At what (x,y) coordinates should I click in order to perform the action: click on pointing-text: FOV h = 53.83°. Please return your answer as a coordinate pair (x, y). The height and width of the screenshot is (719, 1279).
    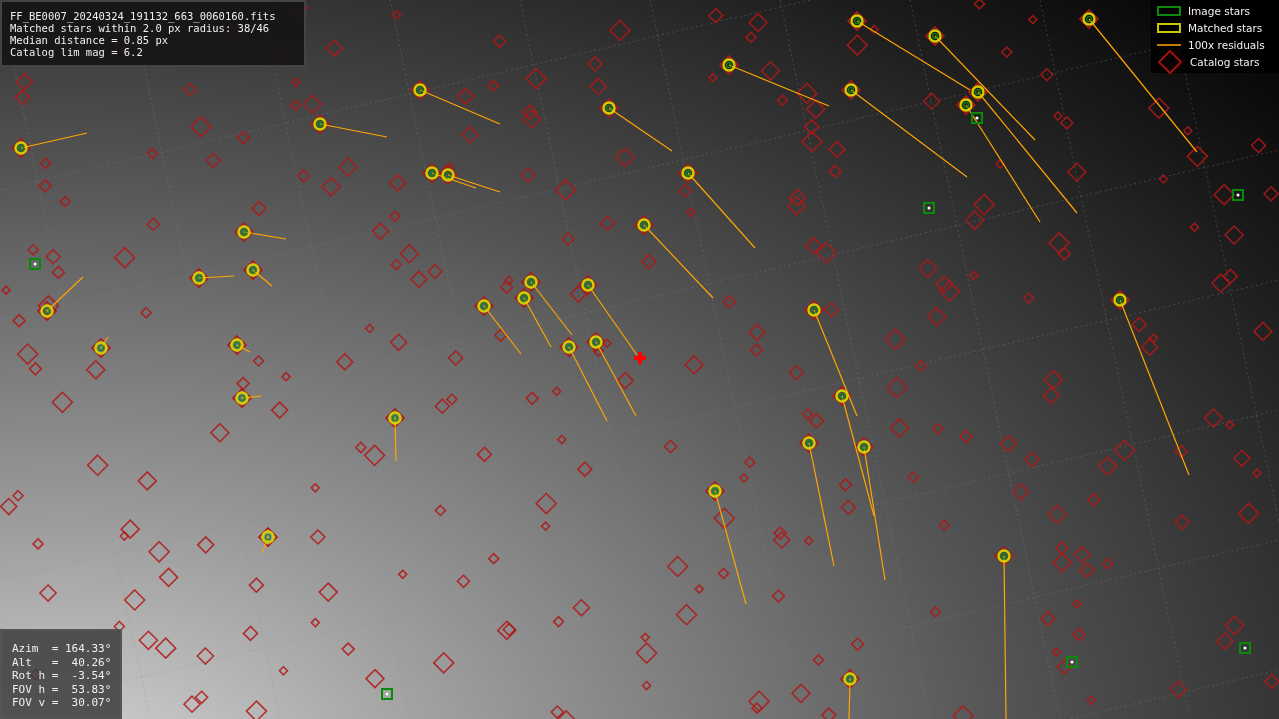
    Looking at the image, I should click on (61, 689).